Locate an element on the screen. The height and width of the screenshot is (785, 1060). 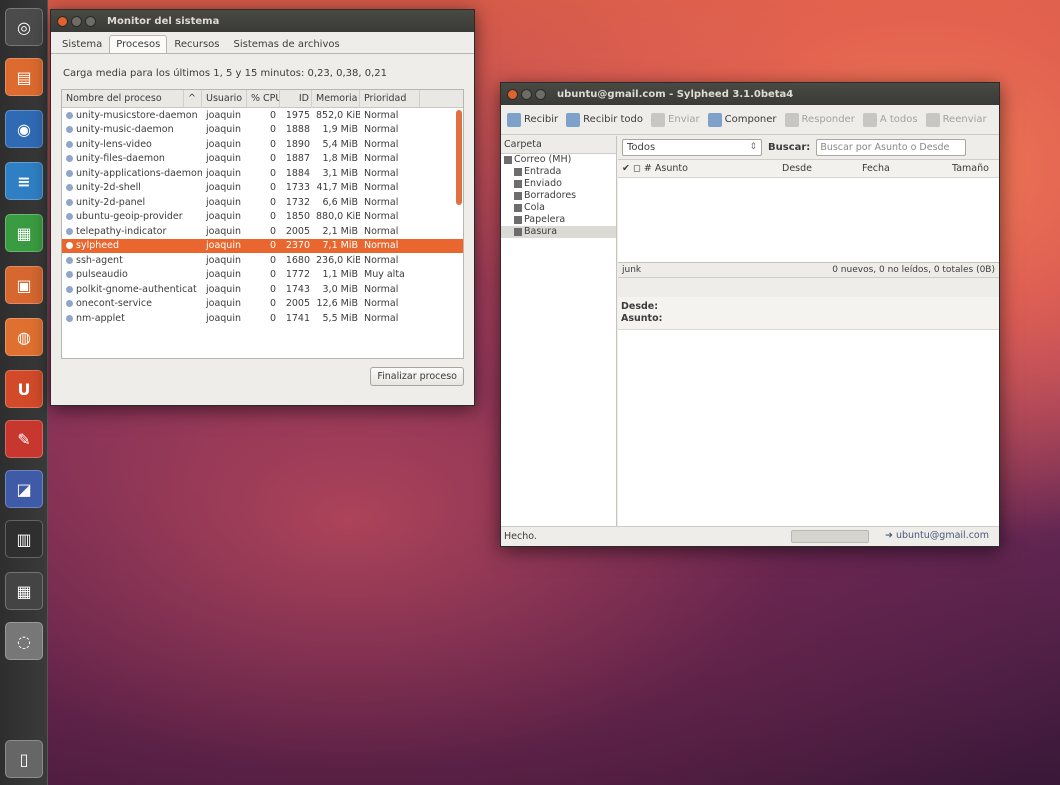
message-preview: Desde: Asunto: is located at coordinates (808, 411).